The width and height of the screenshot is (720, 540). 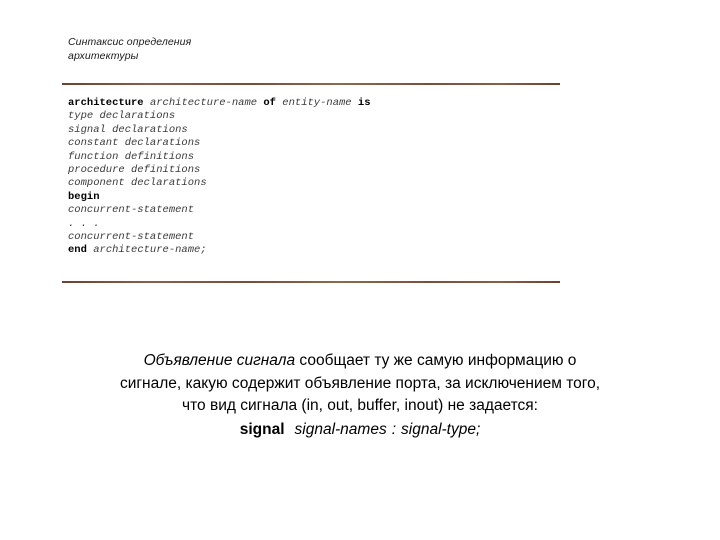 What do you see at coordinates (106, 103) in the screenshot?
I see `code-token-keyword: architecture` at bounding box center [106, 103].